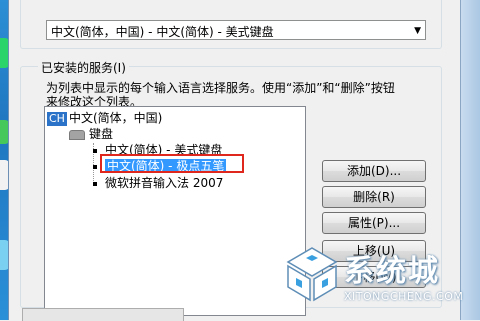 The height and width of the screenshot is (321, 480). I want to click on tree-node-language-label: 中文(简体，中国), so click(115, 118).